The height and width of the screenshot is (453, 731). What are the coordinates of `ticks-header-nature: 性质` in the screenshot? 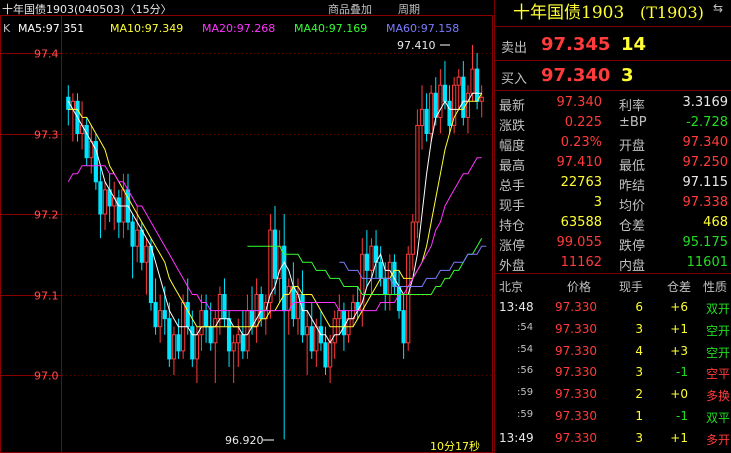 It's located at (715, 287).